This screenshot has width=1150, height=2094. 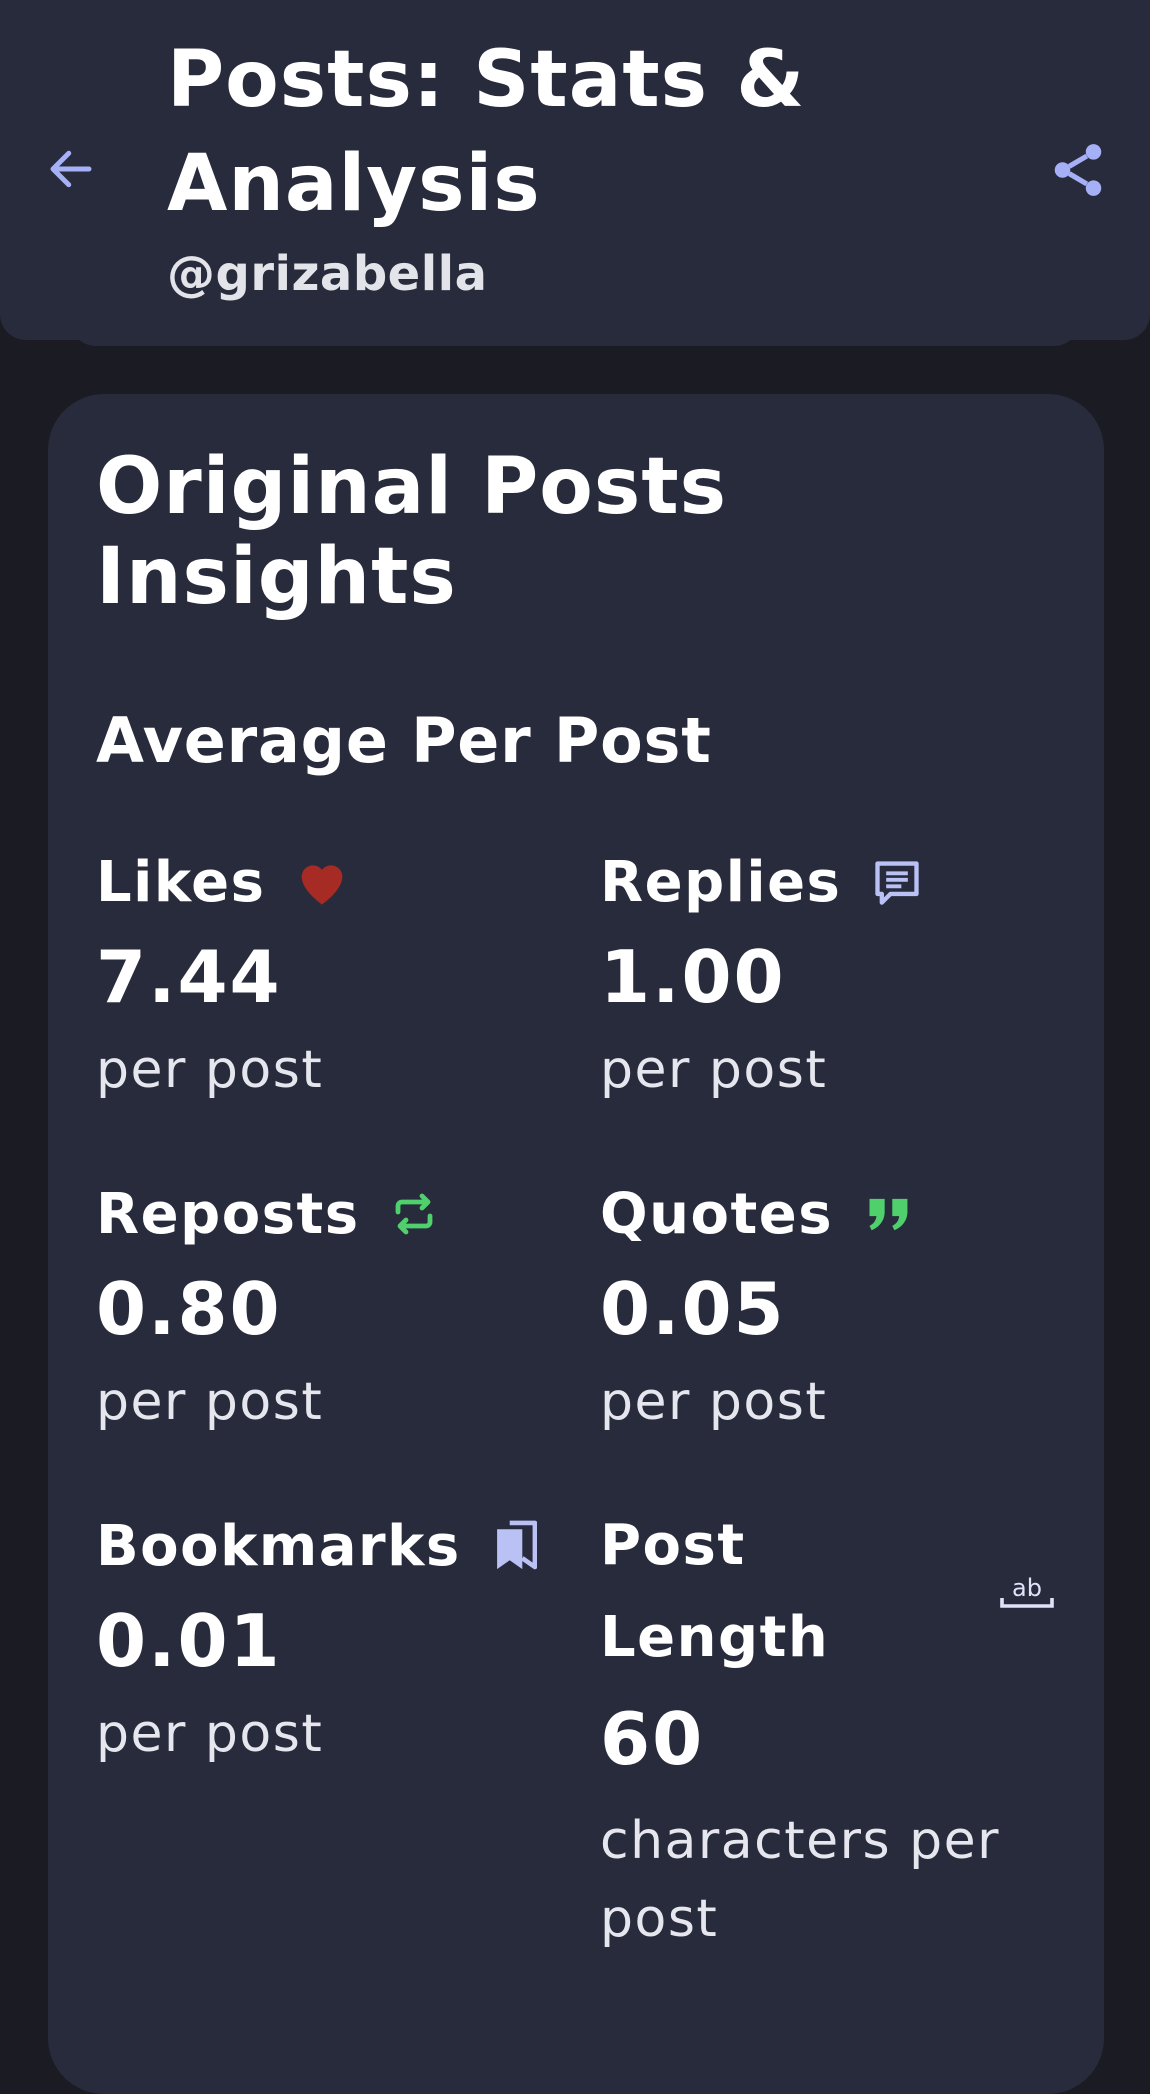 What do you see at coordinates (486, 132) in the screenshot?
I see `page-title: Posts: Stats & Analysis` at bounding box center [486, 132].